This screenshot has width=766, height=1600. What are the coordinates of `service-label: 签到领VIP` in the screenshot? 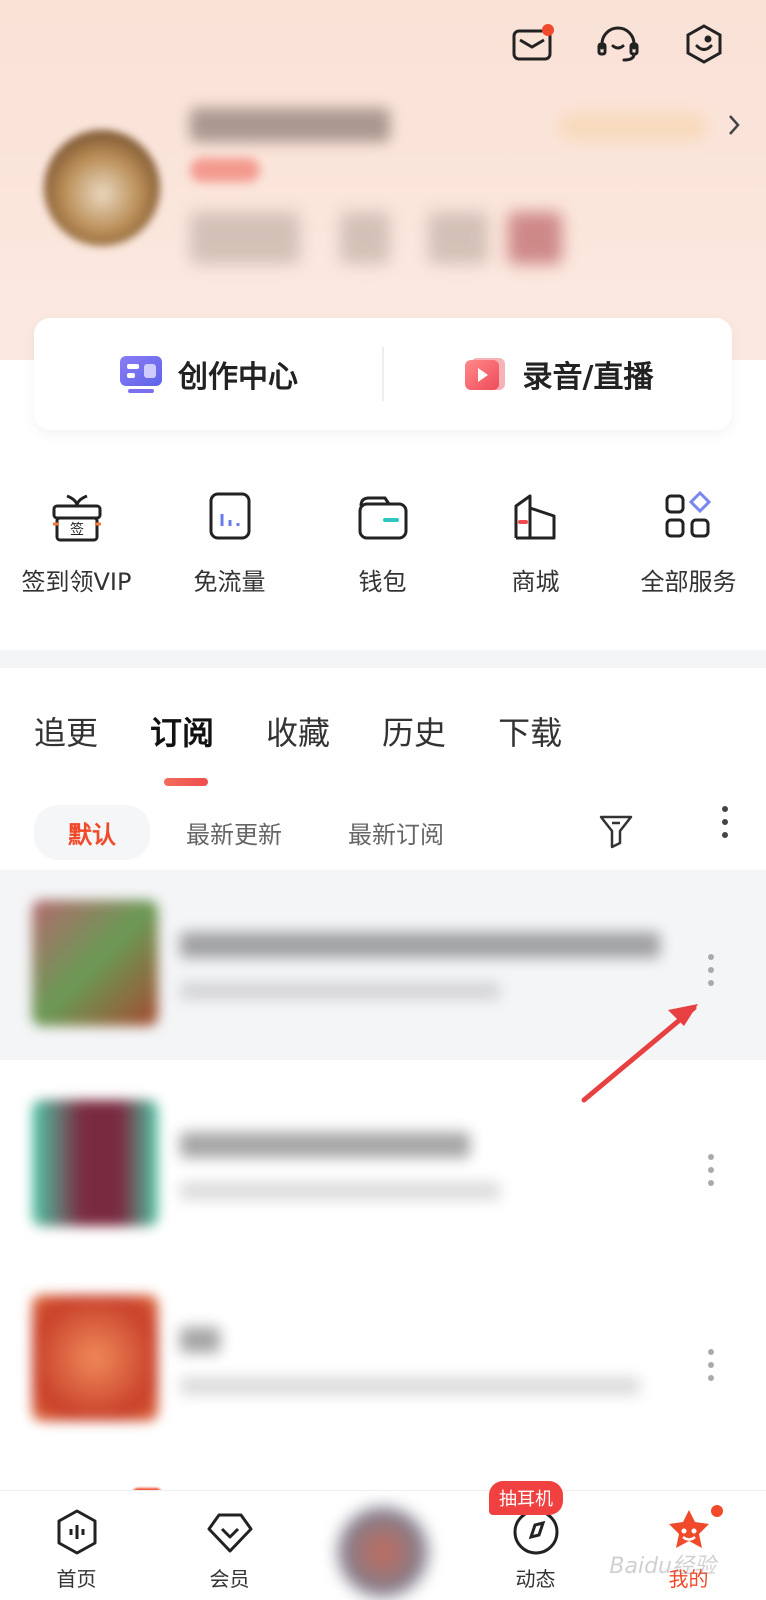 It's located at (76, 582).